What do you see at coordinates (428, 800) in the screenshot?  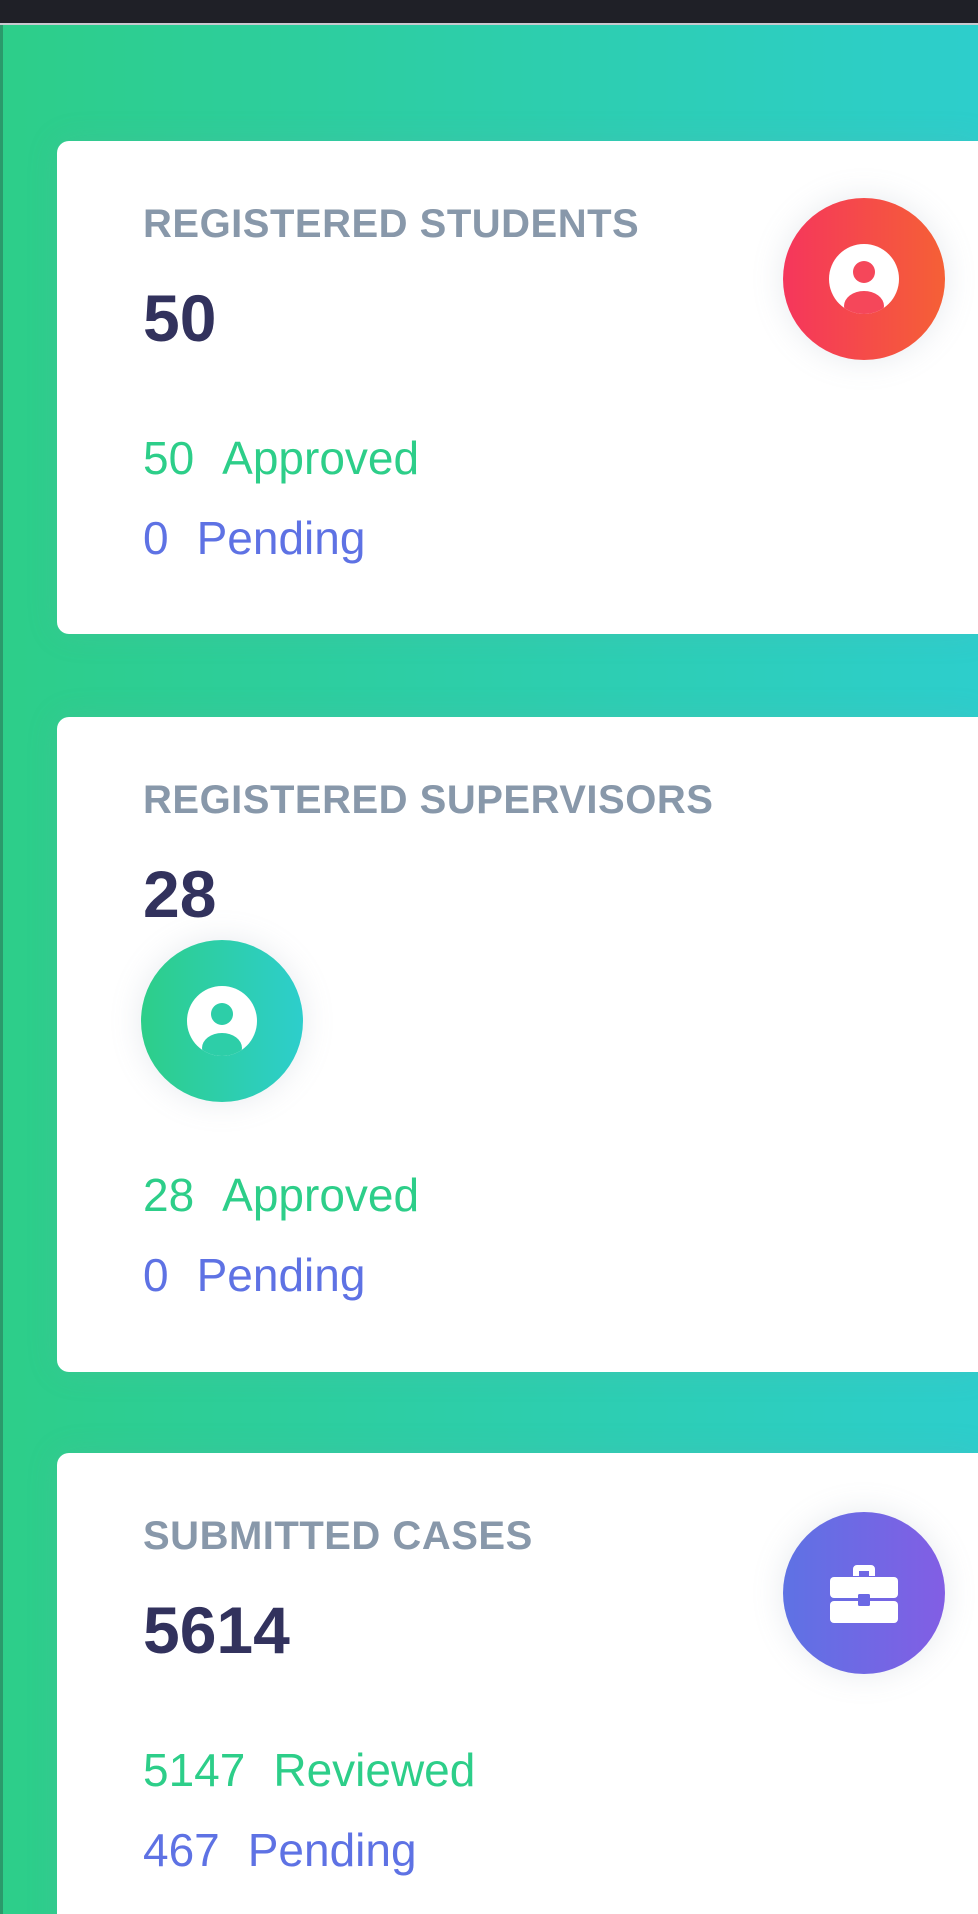 I see `card-title: REGISTERED SUPERVISORS` at bounding box center [428, 800].